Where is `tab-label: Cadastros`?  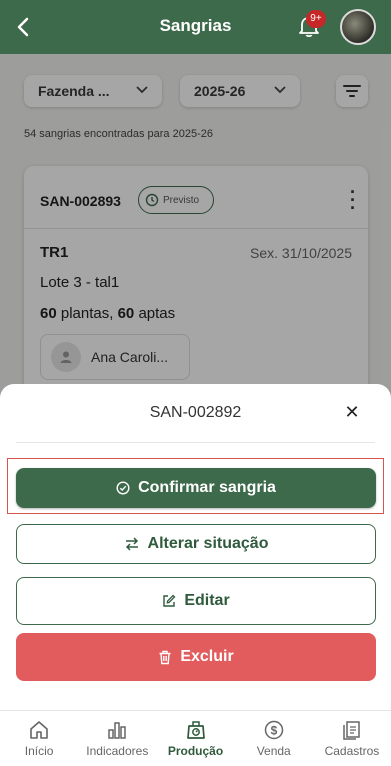
tab-label: Cadastros is located at coordinates (352, 751).